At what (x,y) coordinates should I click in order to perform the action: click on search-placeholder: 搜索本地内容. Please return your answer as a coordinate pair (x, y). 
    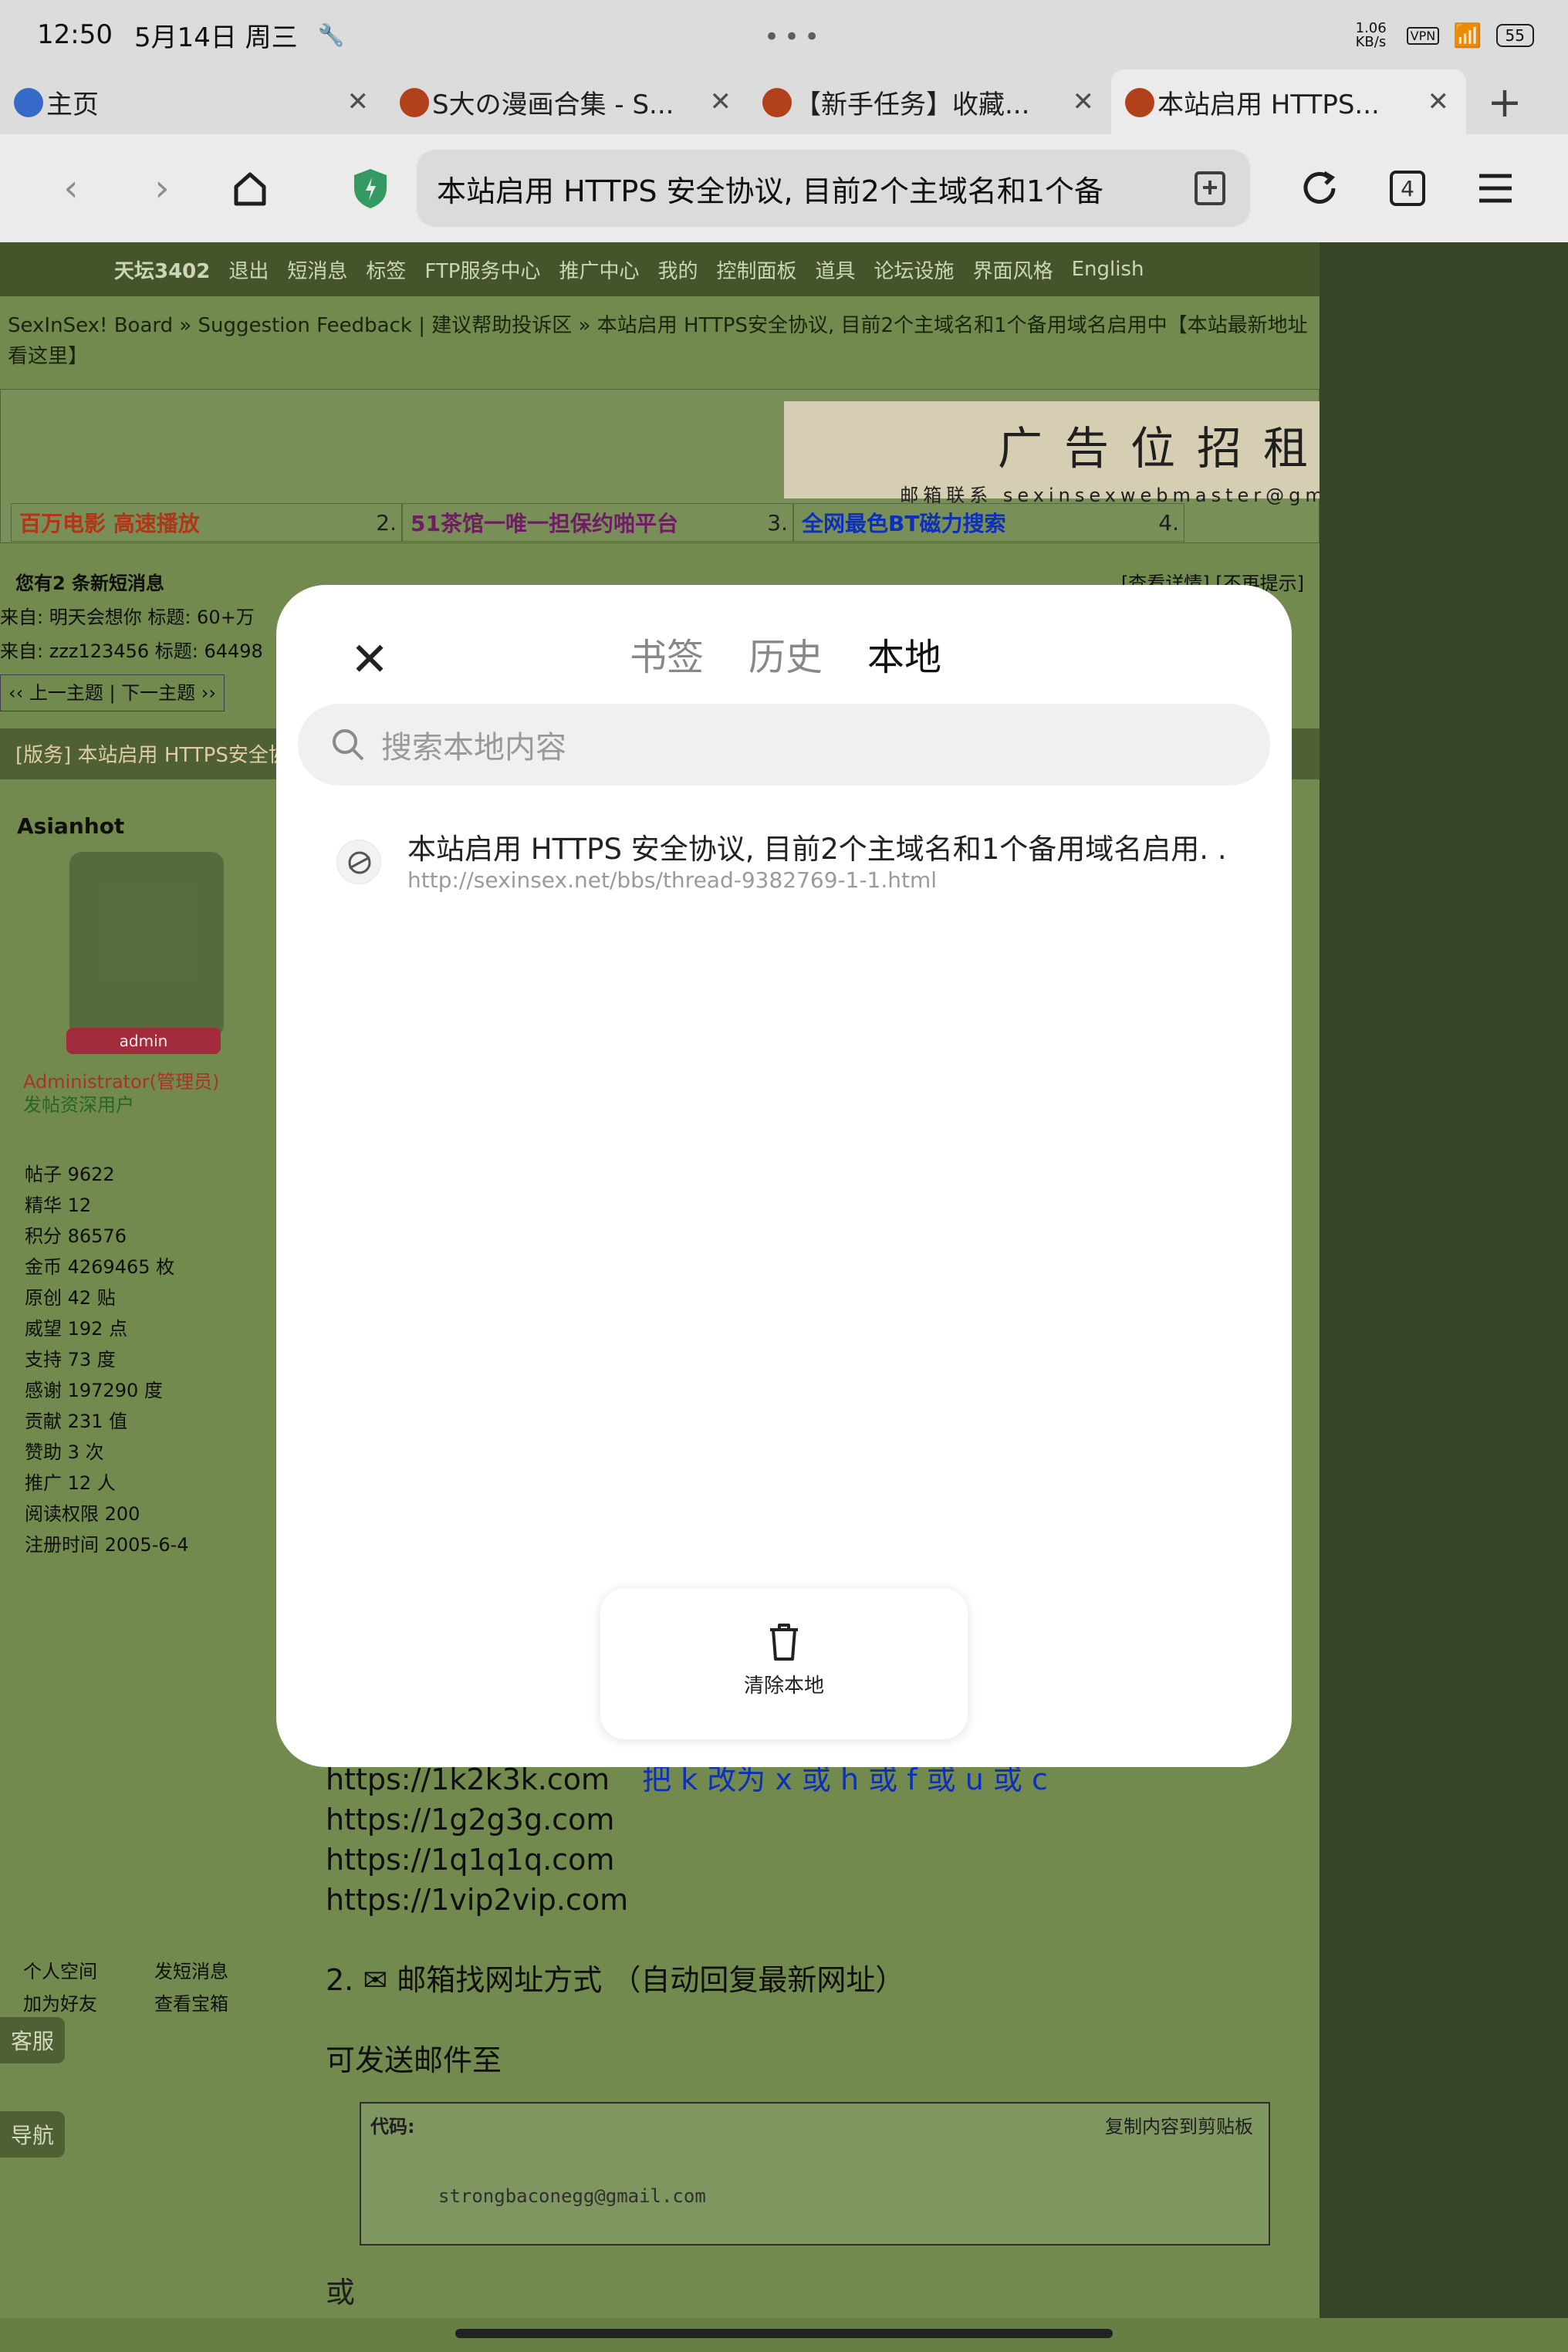
    Looking at the image, I should click on (473, 747).